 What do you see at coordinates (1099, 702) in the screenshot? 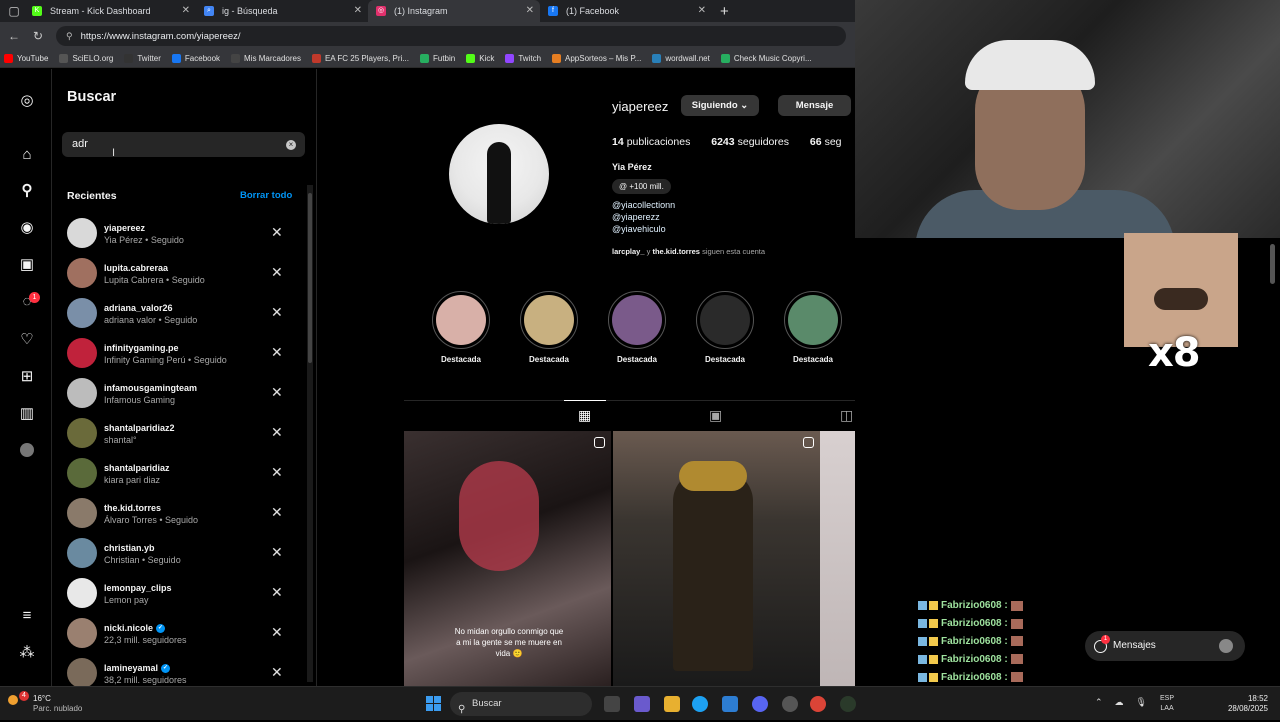
I see `tray-overflow-icon: ⌃` at bounding box center [1099, 702].